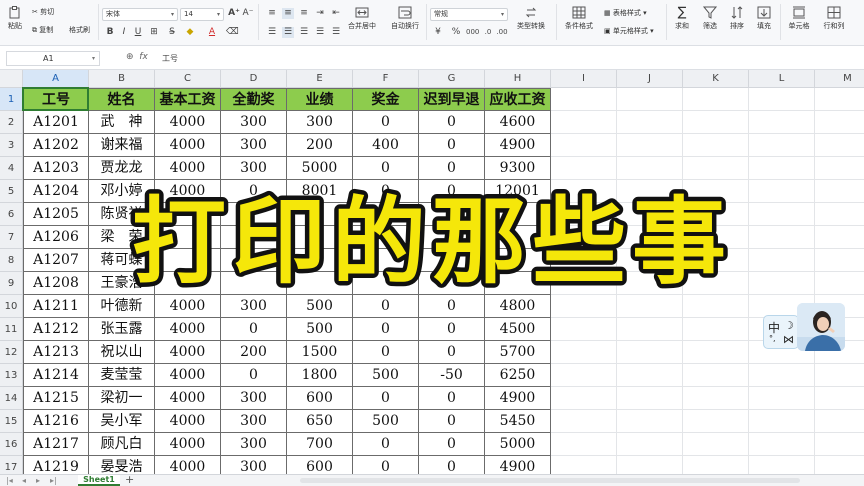 The width and height of the screenshot is (864, 486). What do you see at coordinates (386, 99) in the screenshot?
I see `table-header-cell: 奖金` at bounding box center [386, 99].